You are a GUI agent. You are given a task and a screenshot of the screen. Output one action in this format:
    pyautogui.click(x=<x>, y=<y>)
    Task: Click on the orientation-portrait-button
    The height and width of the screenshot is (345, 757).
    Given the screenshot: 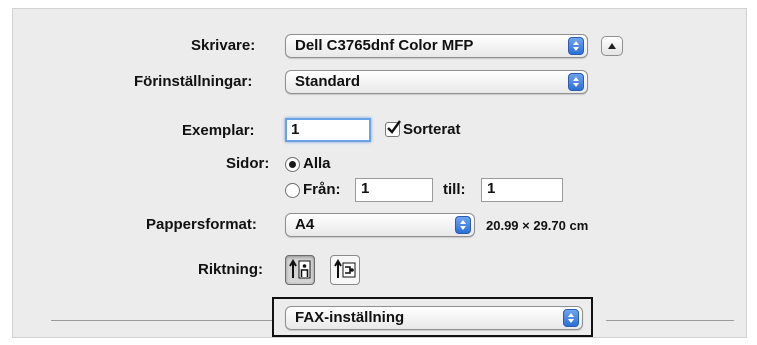 What is the action you would take?
    pyautogui.click(x=300, y=270)
    